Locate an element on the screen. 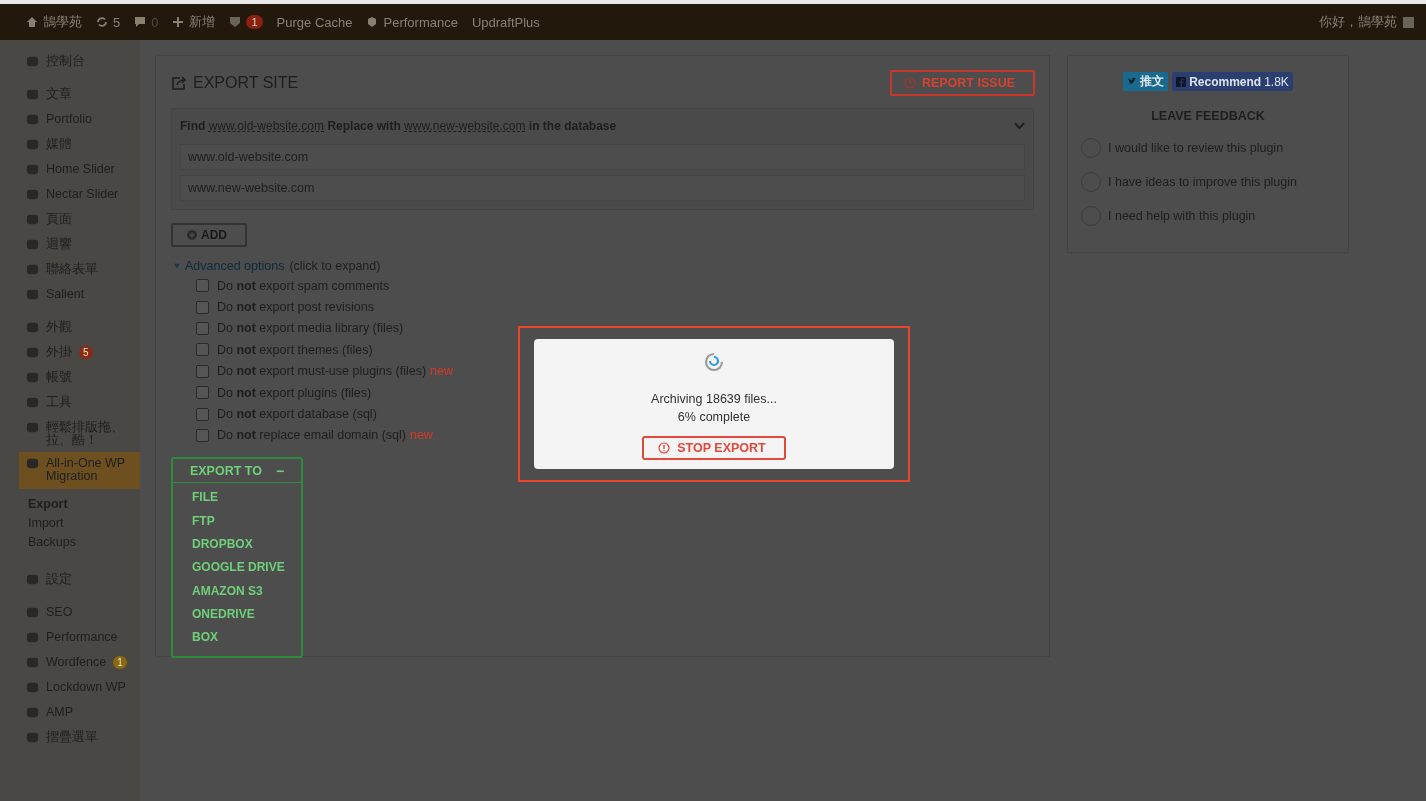 The width and height of the screenshot is (1426, 801). export-target: GOOGLE DRIVE is located at coordinates (246, 568).